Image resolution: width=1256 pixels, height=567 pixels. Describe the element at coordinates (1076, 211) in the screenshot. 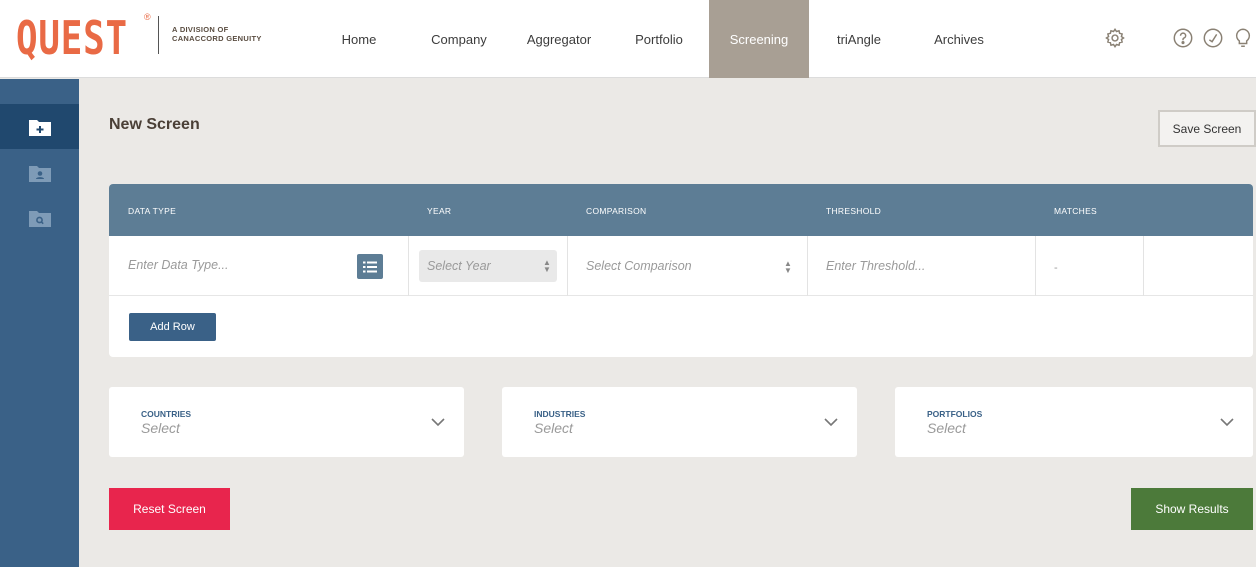

I see `header-matches: MATCHES` at that location.